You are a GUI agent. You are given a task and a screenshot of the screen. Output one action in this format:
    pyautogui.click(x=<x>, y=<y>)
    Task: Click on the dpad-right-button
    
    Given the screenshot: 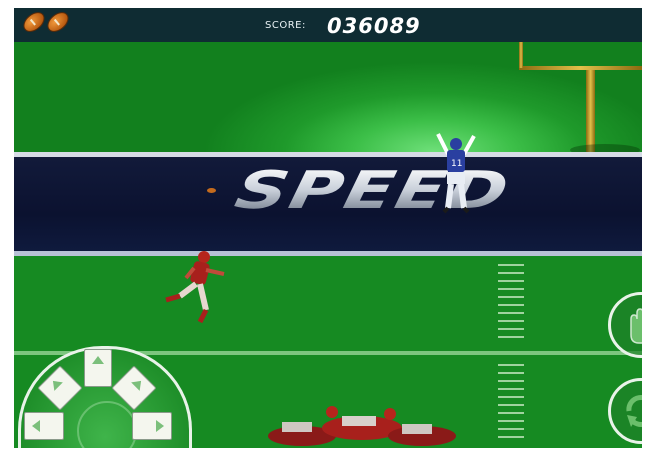 What is the action you would take?
    pyautogui.click(x=152, y=426)
    